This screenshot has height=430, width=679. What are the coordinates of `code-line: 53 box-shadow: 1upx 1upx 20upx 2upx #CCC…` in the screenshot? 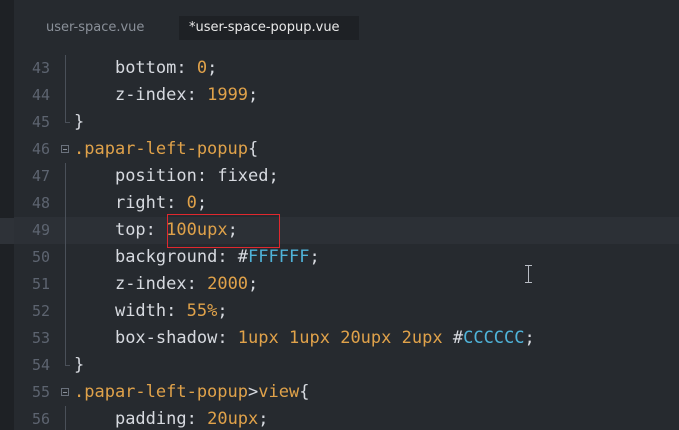 It's located at (346, 338).